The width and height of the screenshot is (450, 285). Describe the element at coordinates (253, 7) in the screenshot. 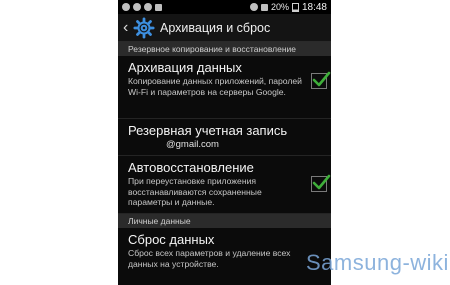

I see `wifi-icon` at that location.